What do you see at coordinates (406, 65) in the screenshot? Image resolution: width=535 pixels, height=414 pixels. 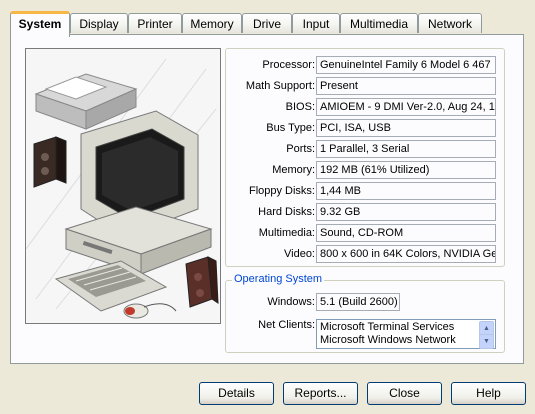 I see `processor-value: GenuineIntel Family 6 Model 6 467` at bounding box center [406, 65].